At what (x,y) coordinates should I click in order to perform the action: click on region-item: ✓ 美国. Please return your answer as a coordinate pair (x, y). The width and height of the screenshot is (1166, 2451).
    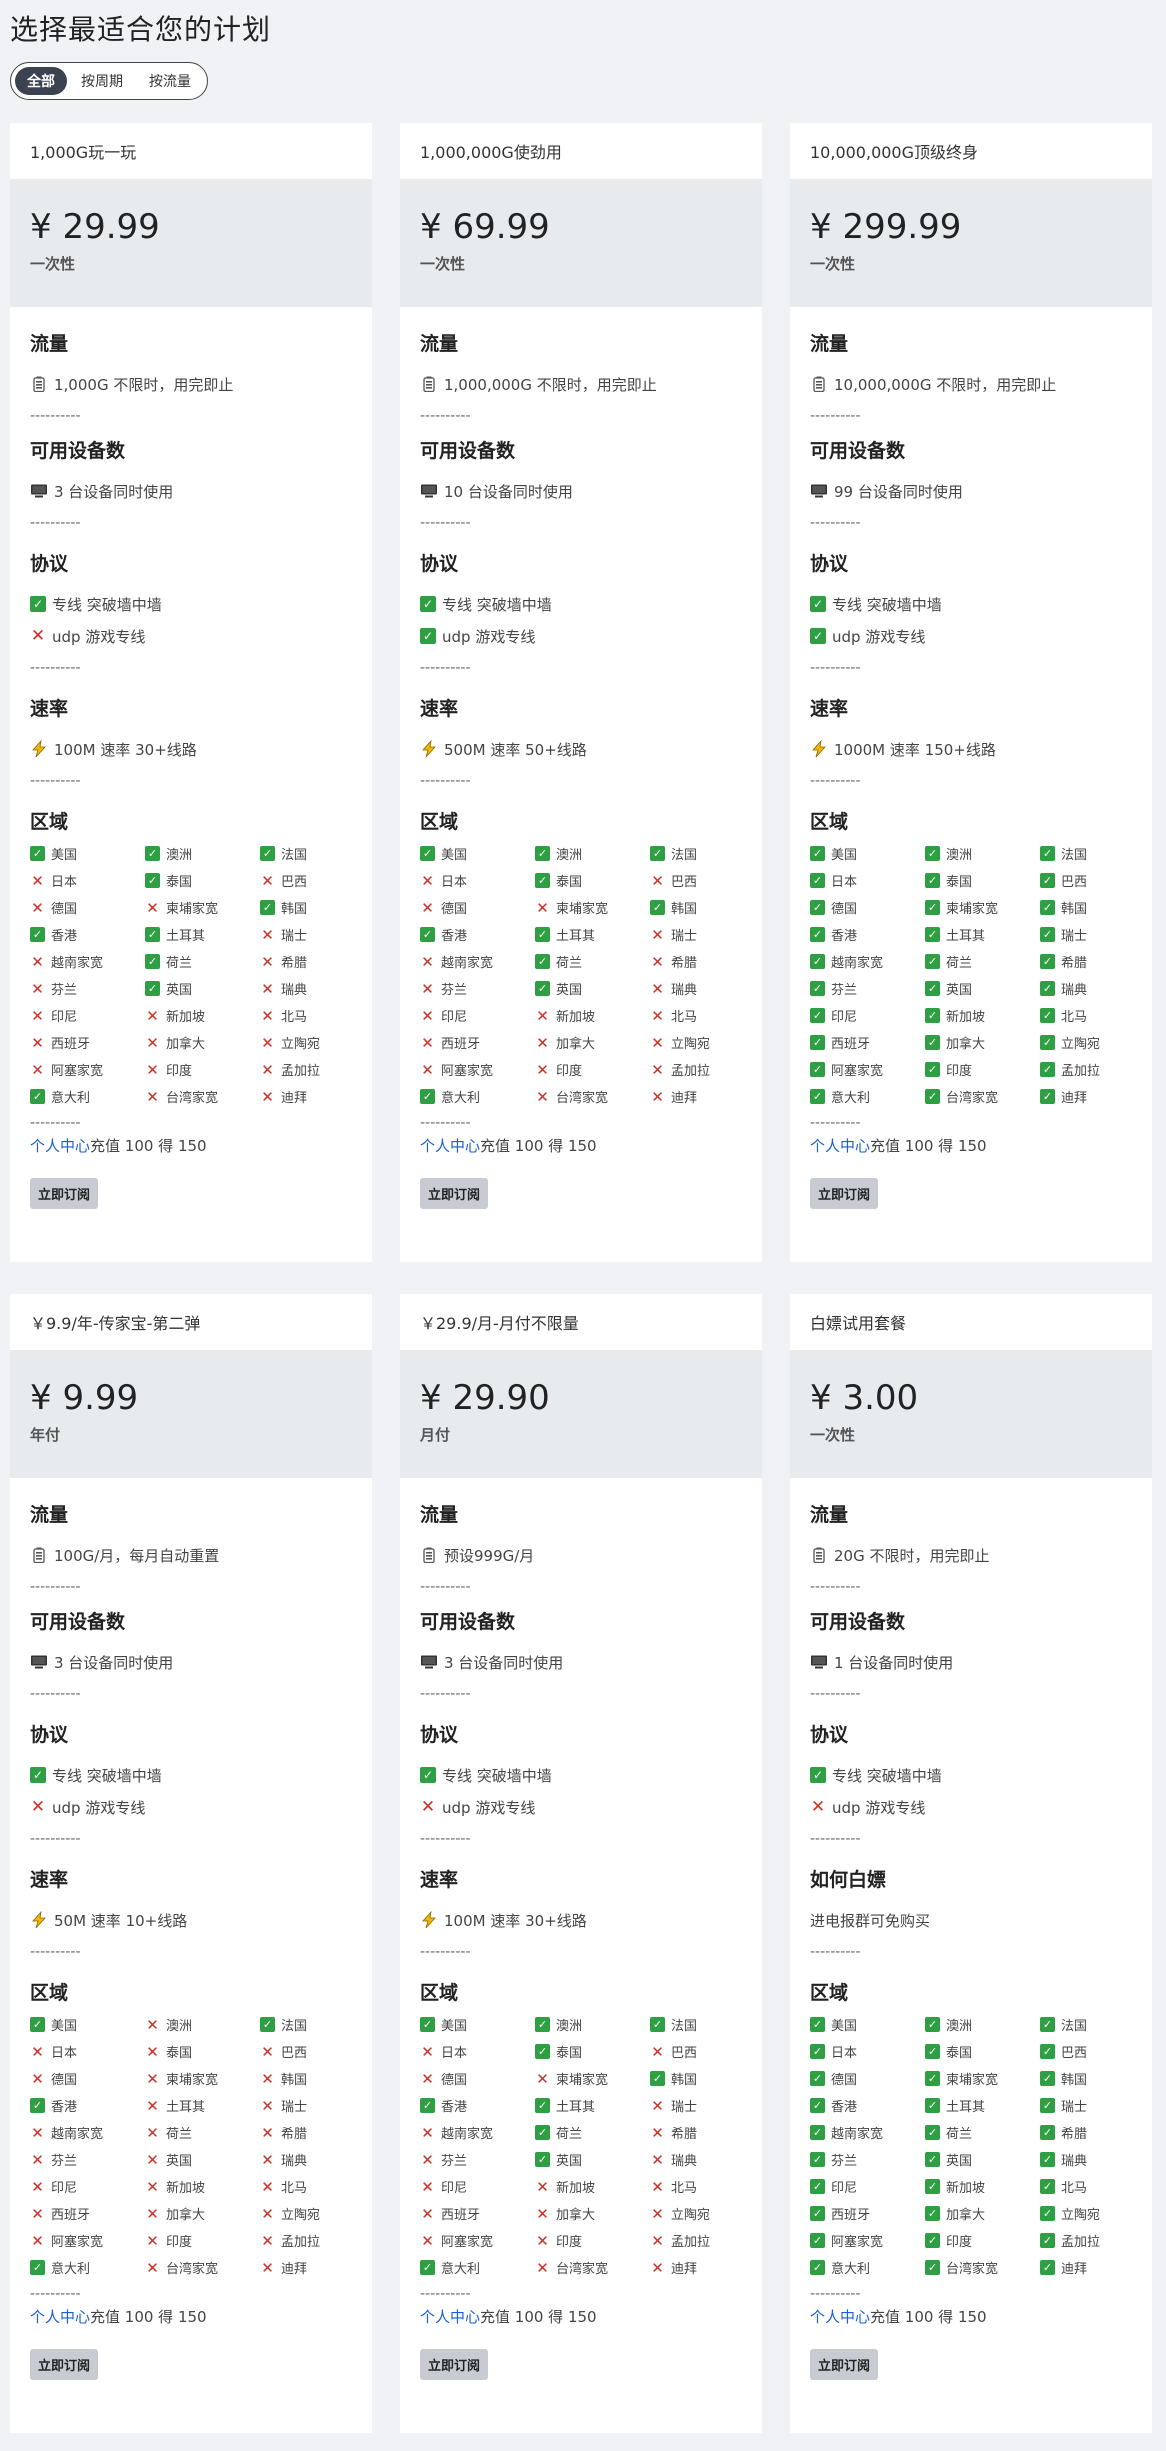
    Looking at the image, I should click on (867, 853).